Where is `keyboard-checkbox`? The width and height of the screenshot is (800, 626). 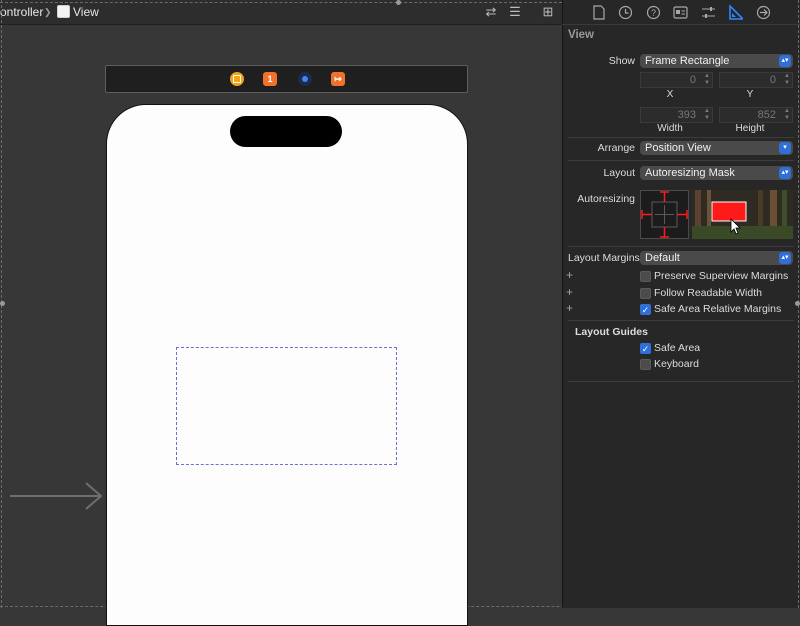
keyboard-checkbox is located at coordinates (645, 364).